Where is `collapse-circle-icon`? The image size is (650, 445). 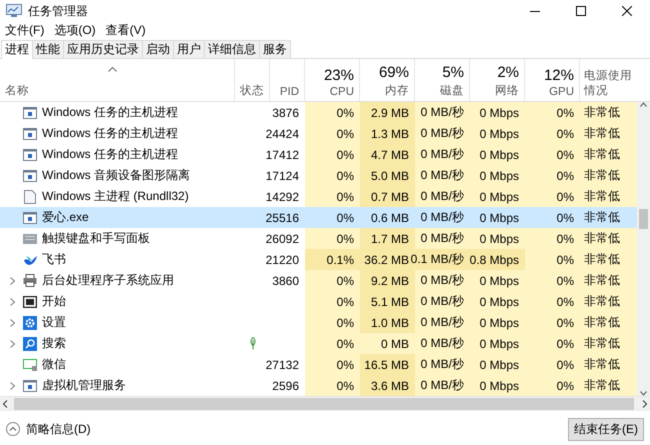
collapse-circle-icon is located at coordinates (13, 429).